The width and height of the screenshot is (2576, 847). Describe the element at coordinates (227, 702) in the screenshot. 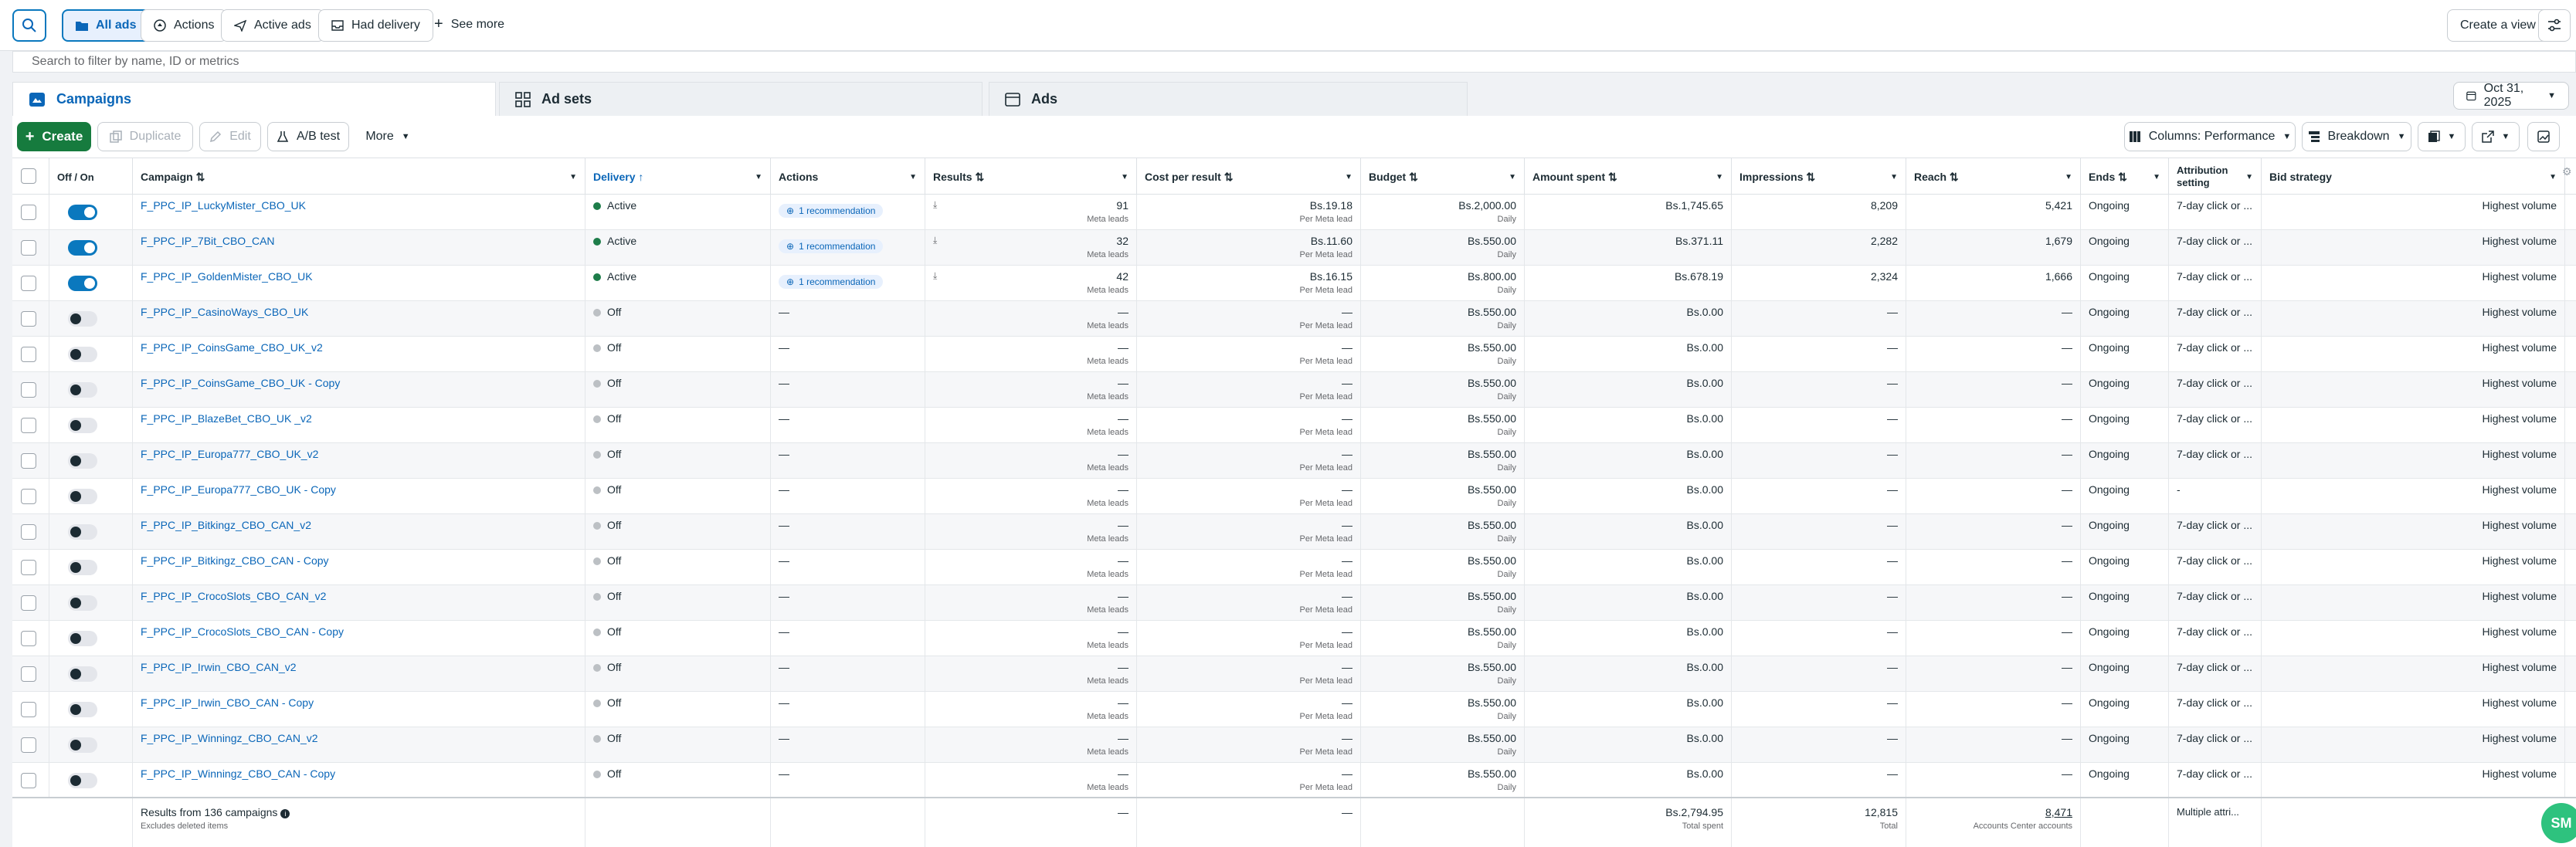

I see `campaign-name-link: F_PPC_IP_Irwin_CBO_CAN - Copy` at that location.